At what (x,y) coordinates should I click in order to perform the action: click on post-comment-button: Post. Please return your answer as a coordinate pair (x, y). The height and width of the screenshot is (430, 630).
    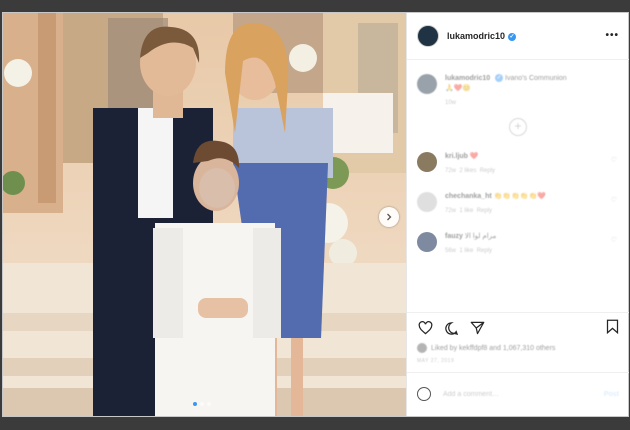
    Looking at the image, I should click on (611, 394).